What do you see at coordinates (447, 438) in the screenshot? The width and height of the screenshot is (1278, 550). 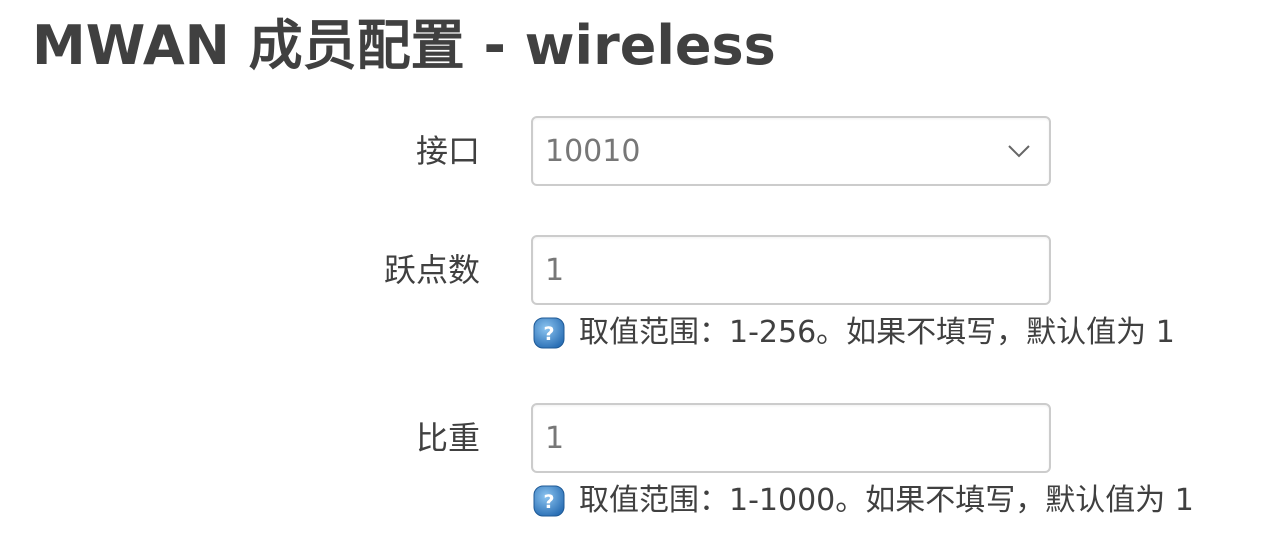 I see `weight-label: 比重` at bounding box center [447, 438].